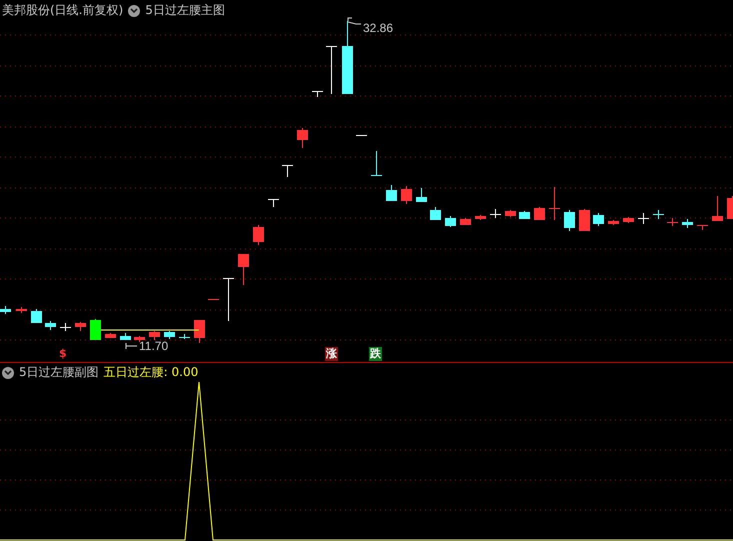 This screenshot has width=733, height=541. What do you see at coordinates (375, 354) in the screenshot?
I see `signal-marker: 跌` at bounding box center [375, 354].